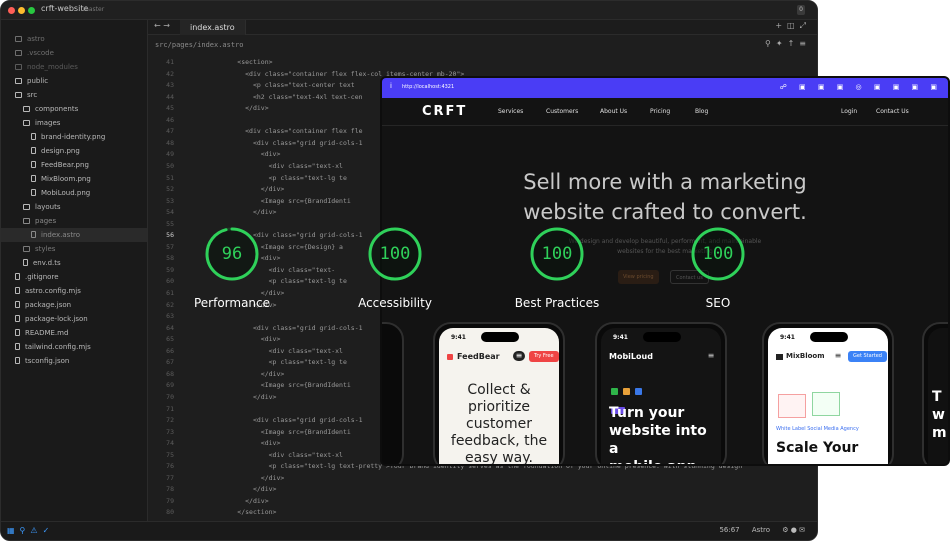 Image resolution: width=950 pixels, height=541 pixels. Describe the element at coordinates (499, 407) in the screenshot. I see `headline-line: prioritize` at that location.